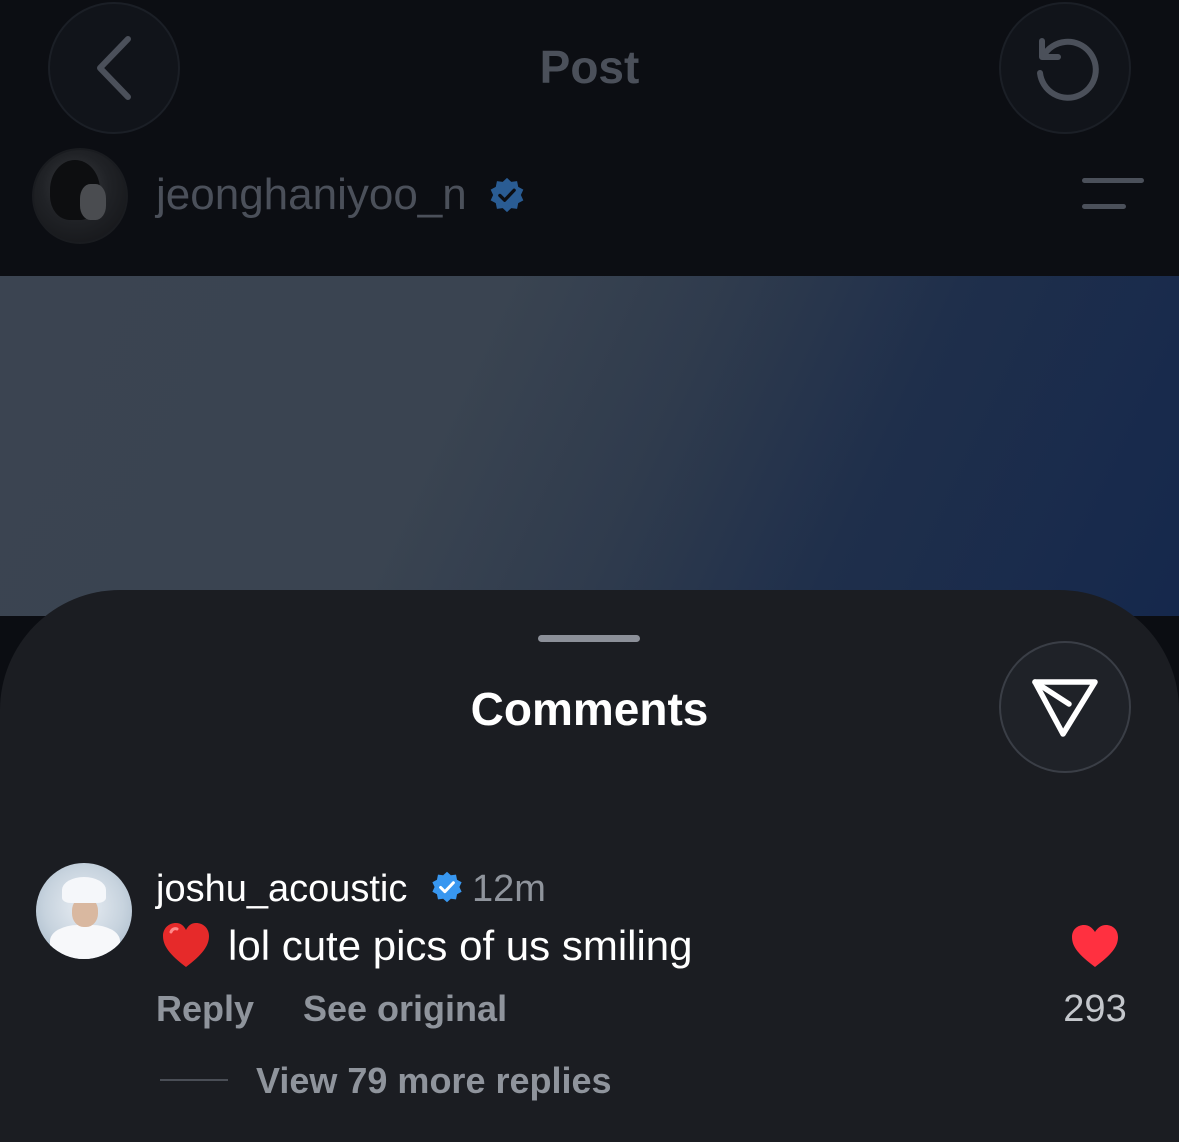 This screenshot has width=1179, height=1142. What do you see at coordinates (460, 945) in the screenshot?
I see `comment-text: lol cute pics of us smiling` at bounding box center [460, 945].